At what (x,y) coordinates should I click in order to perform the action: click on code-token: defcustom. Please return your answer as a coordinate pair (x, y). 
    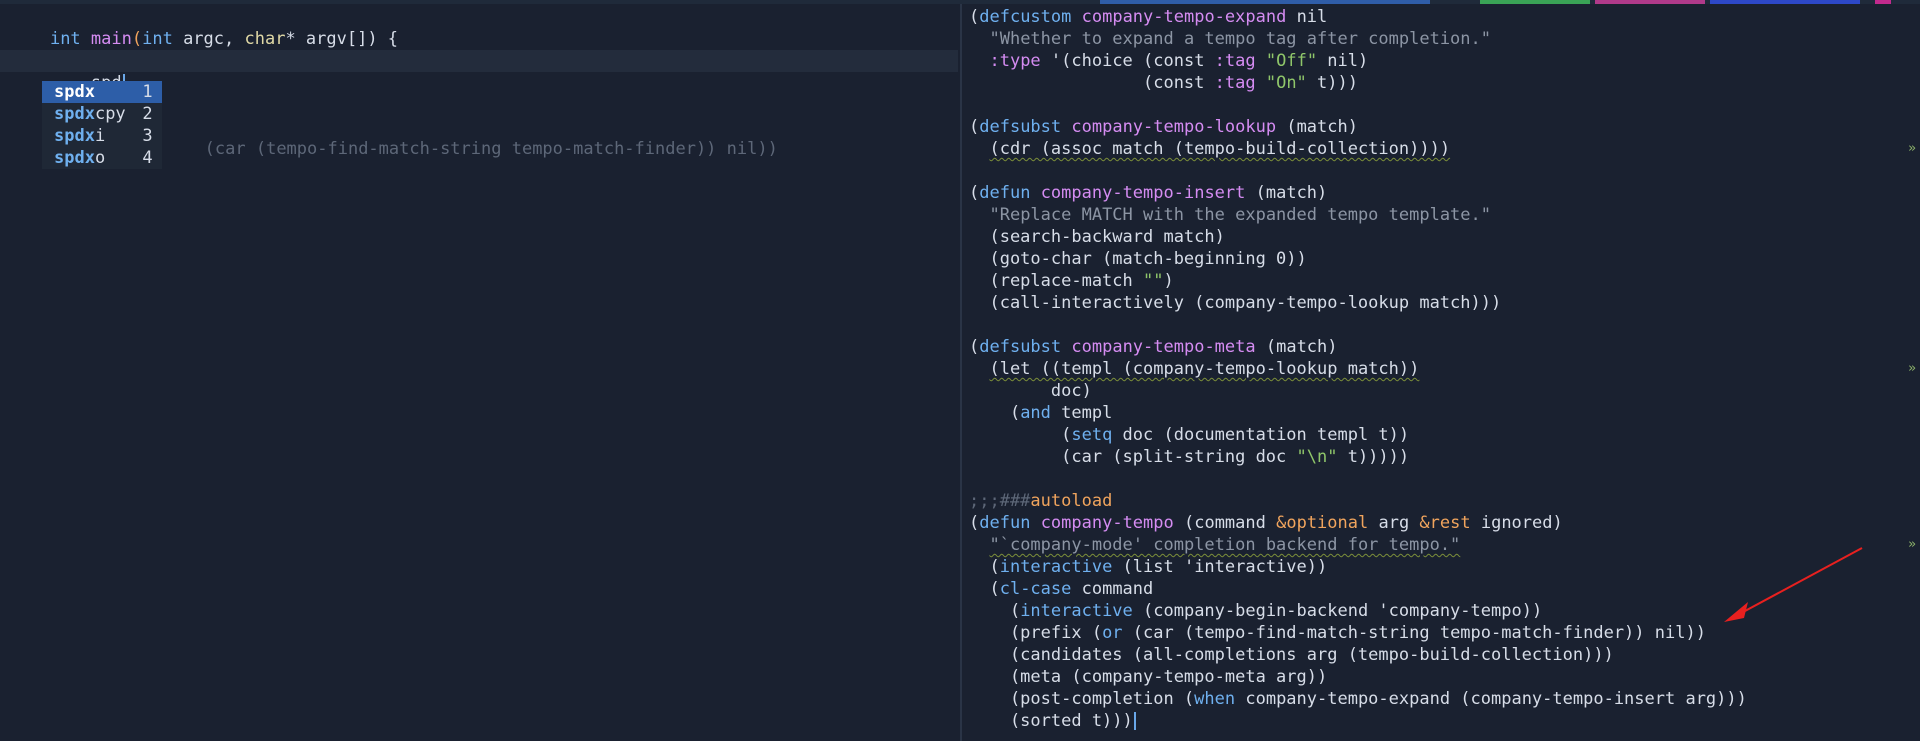
    Looking at the image, I should click on (1025, 17).